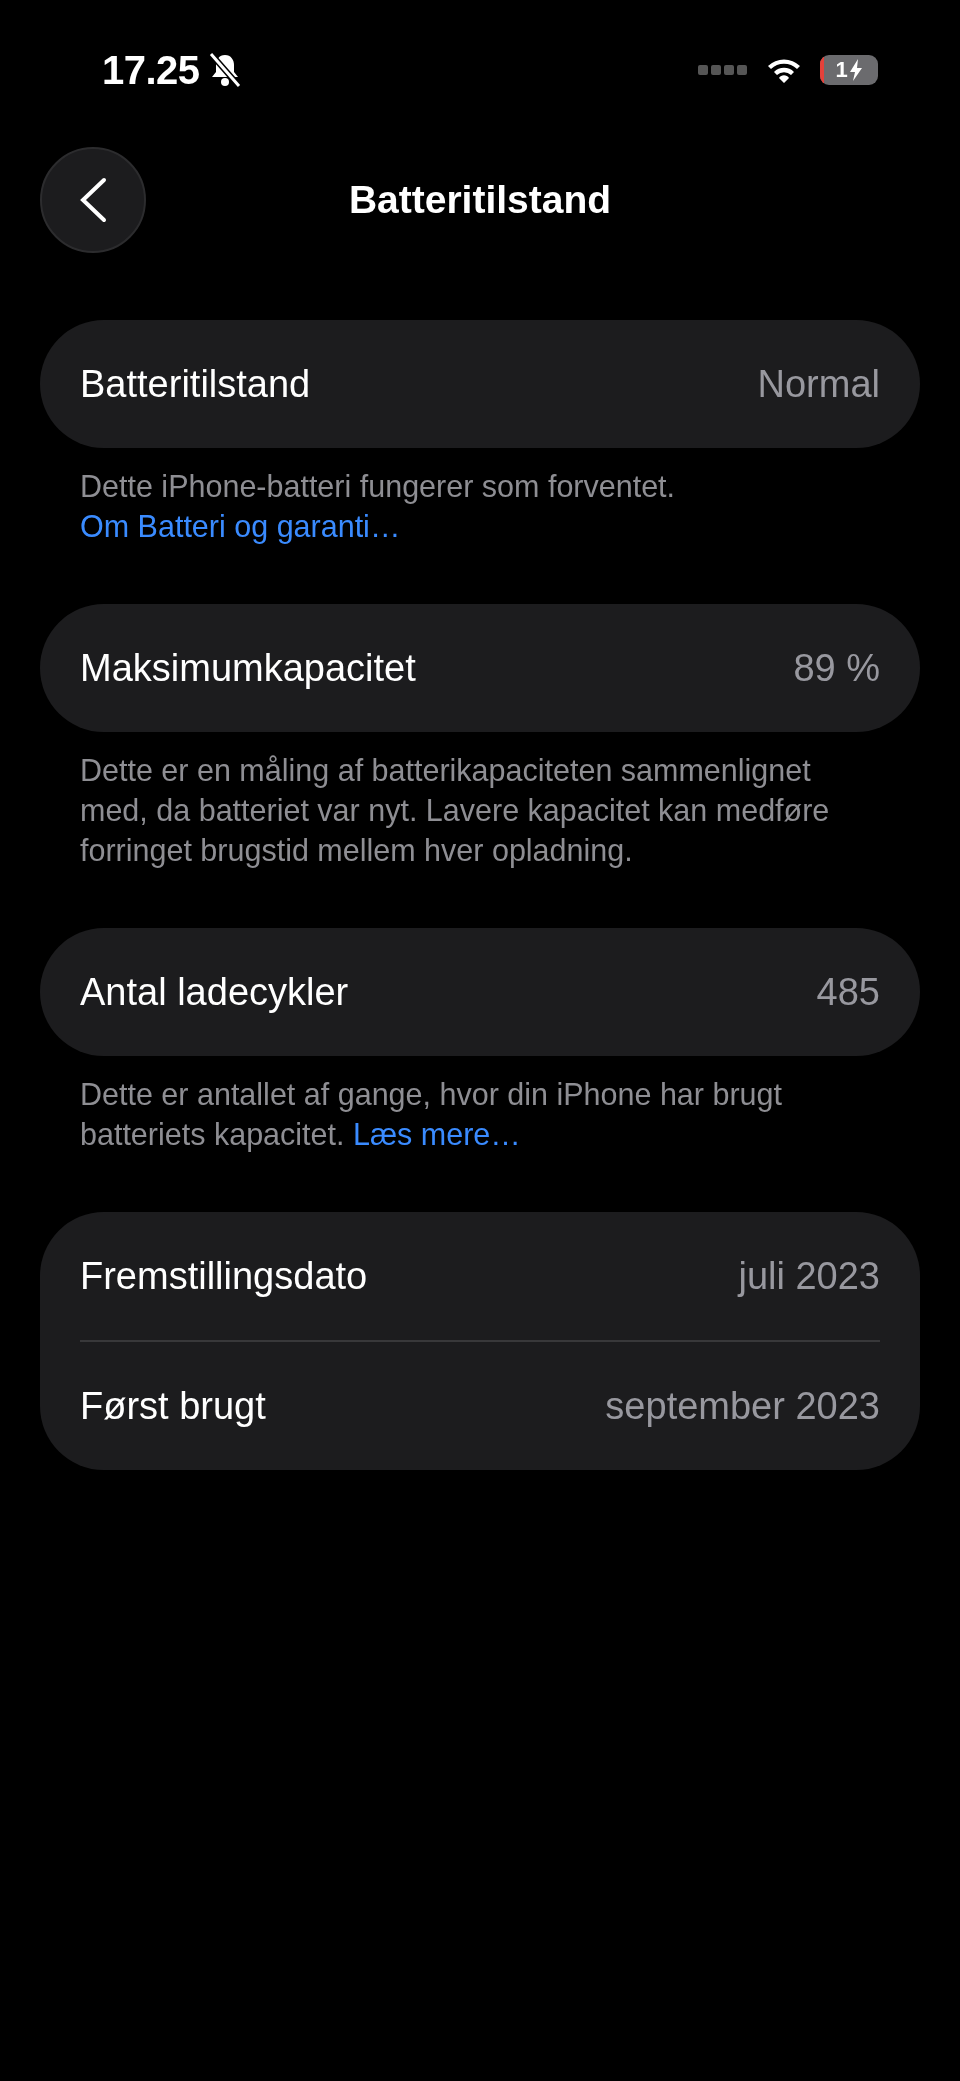 The image size is (960, 2081). I want to click on chevron-left-icon, so click(93, 200).